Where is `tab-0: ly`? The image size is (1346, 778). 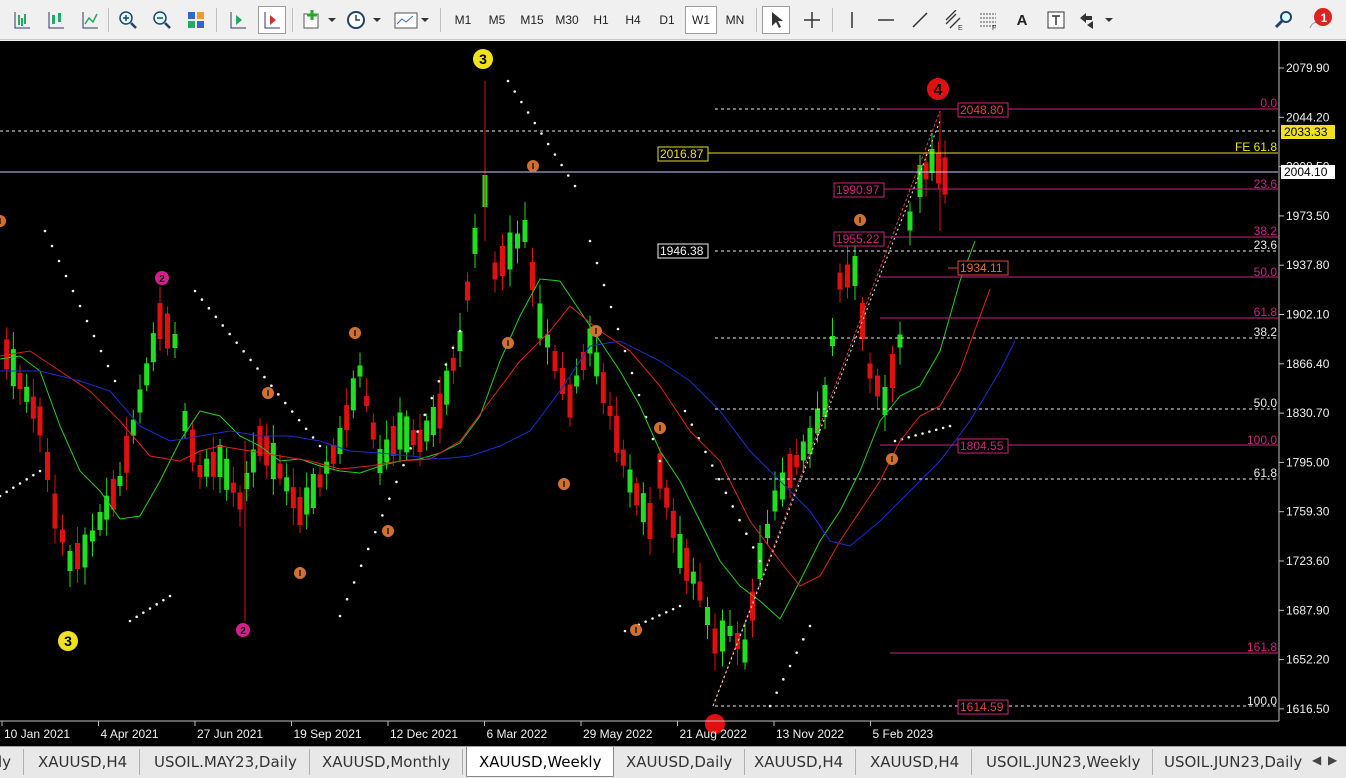 tab-0: ly is located at coordinates (12, 762).